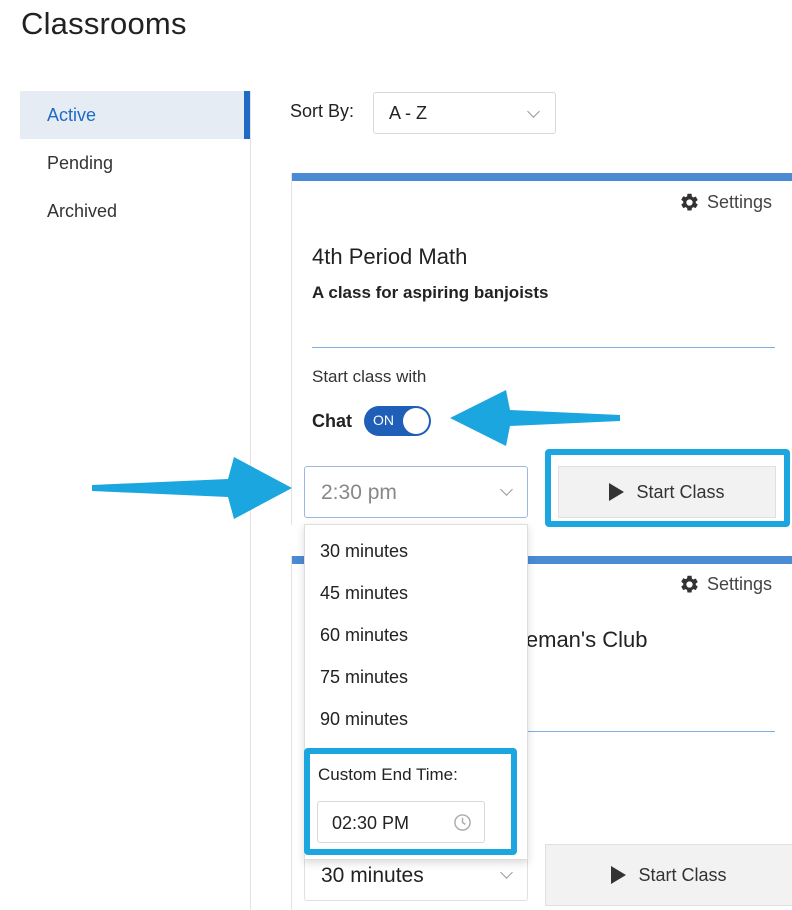 This screenshot has height=910, width=792. What do you see at coordinates (408, 113) in the screenshot?
I see `sort-value: A - Z` at bounding box center [408, 113].